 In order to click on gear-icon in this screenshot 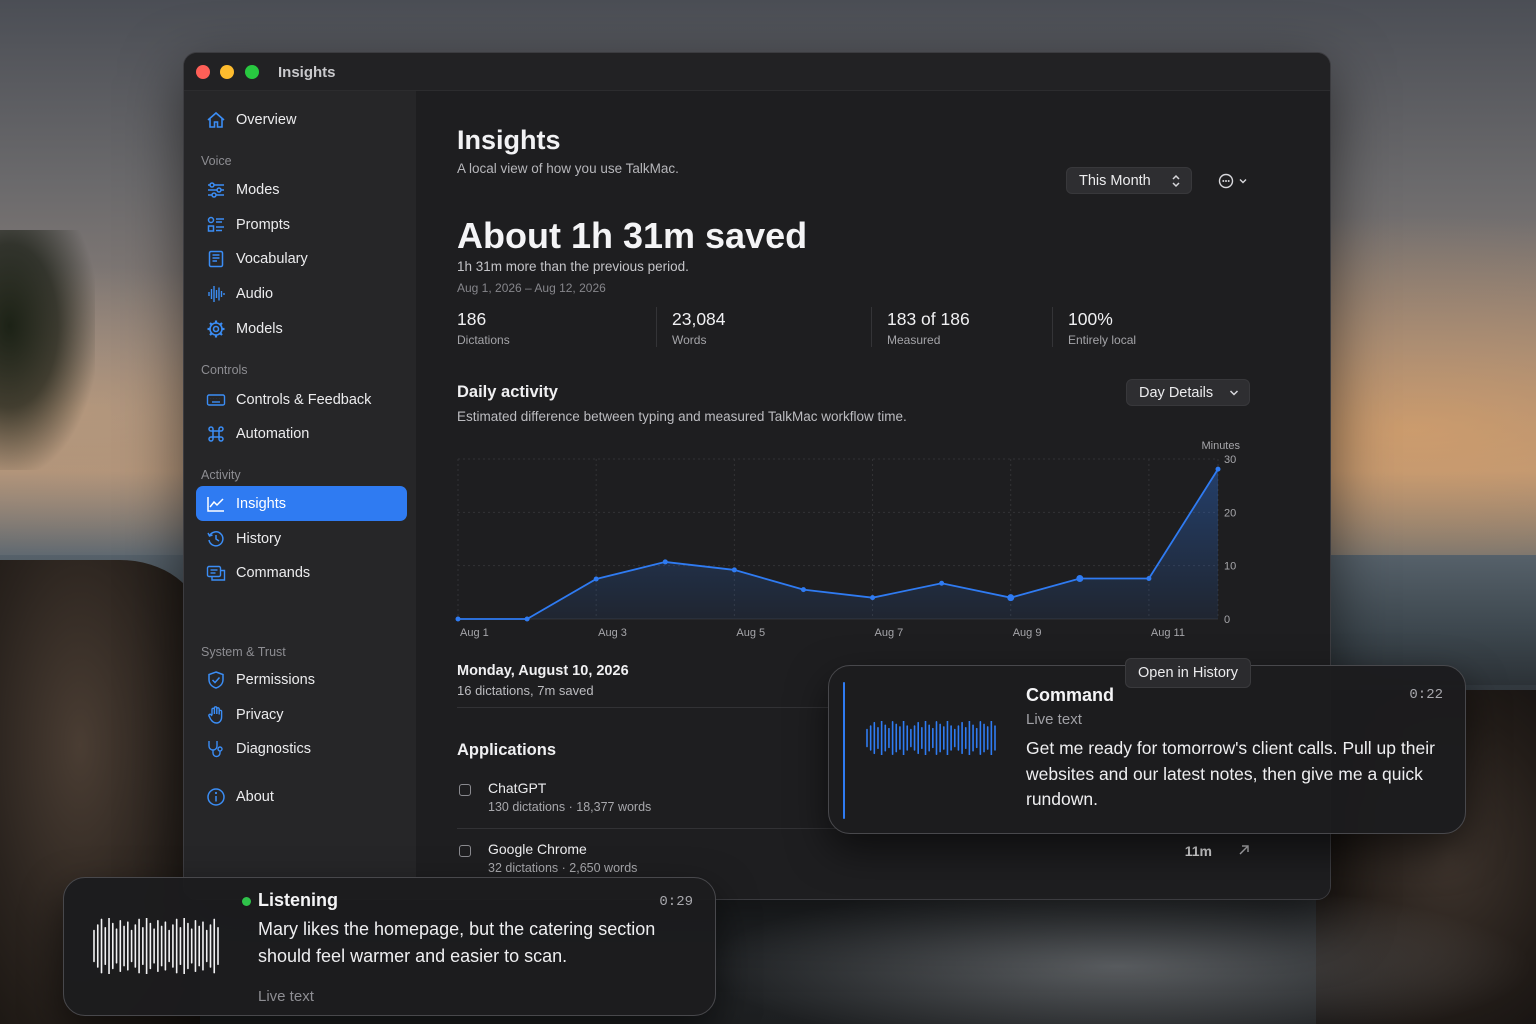, I will do `click(216, 328)`.